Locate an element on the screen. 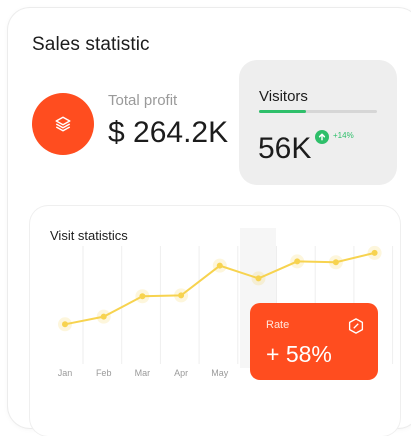  layers-icon is located at coordinates (63, 124).